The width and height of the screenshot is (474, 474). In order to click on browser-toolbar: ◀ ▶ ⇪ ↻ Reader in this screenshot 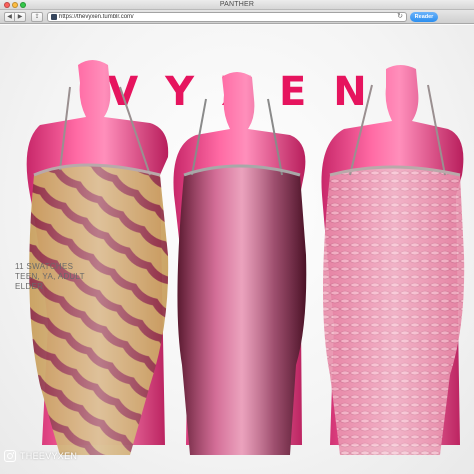, I will do `click(237, 17)`.